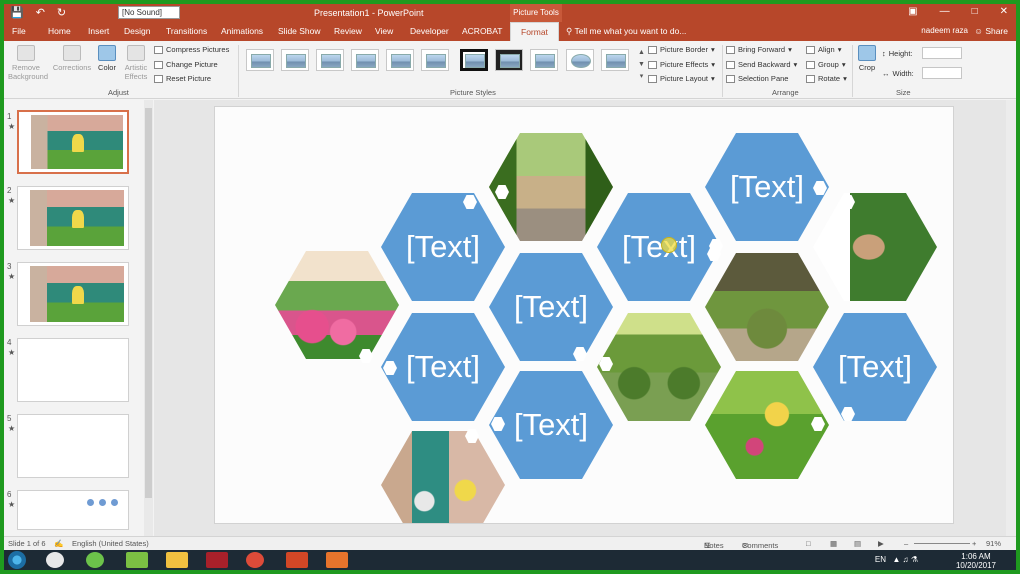 Image resolution: width=1020 pixels, height=574 pixels. What do you see at coordinates (61, 12) in the screenshot?
I see `redo-icon: ↻` at bounding box center [61, 12].